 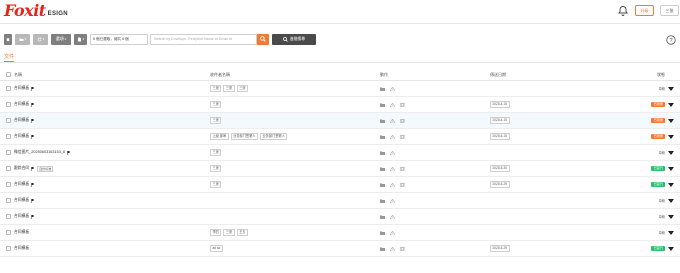 What do you see at coordinates (21, 168) in the screenshot?
I see `document-name: 跟踪合同` at bounding box center [21, 168].